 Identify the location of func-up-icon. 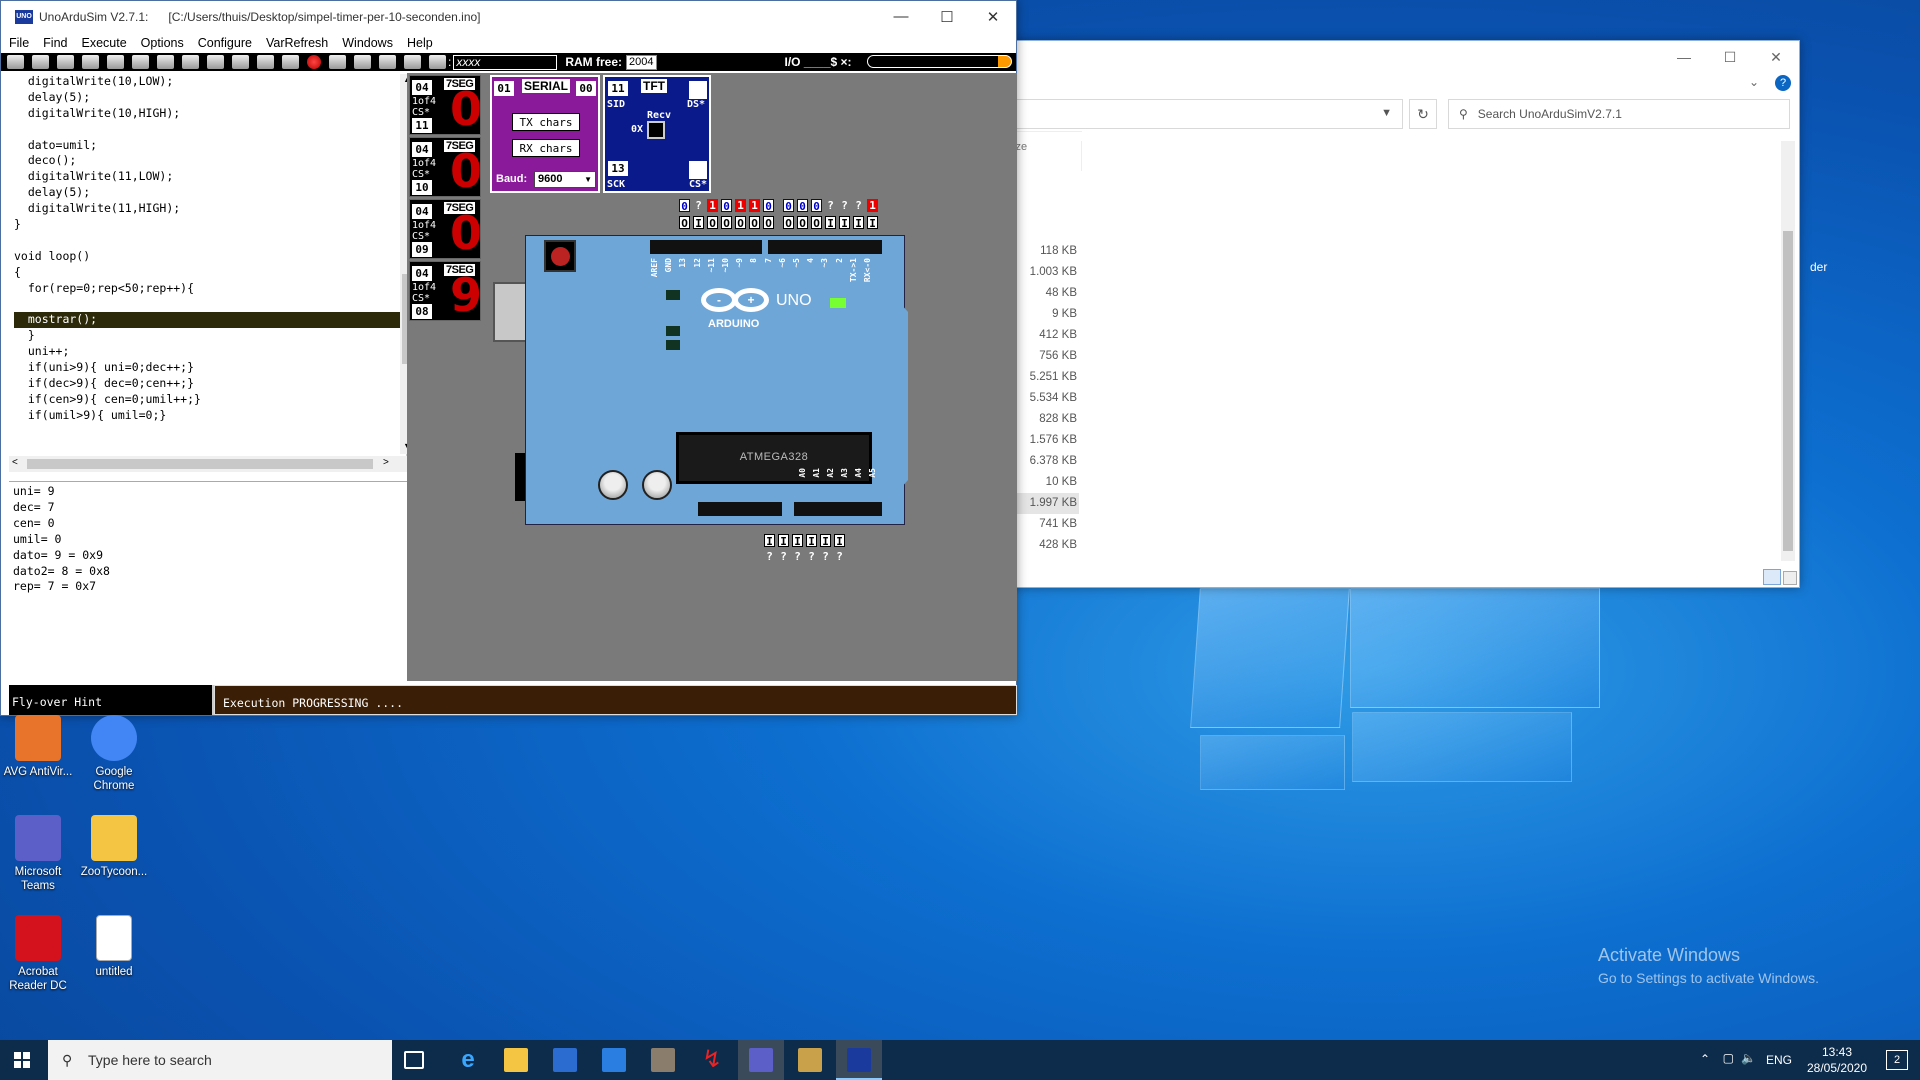
(115, 62).